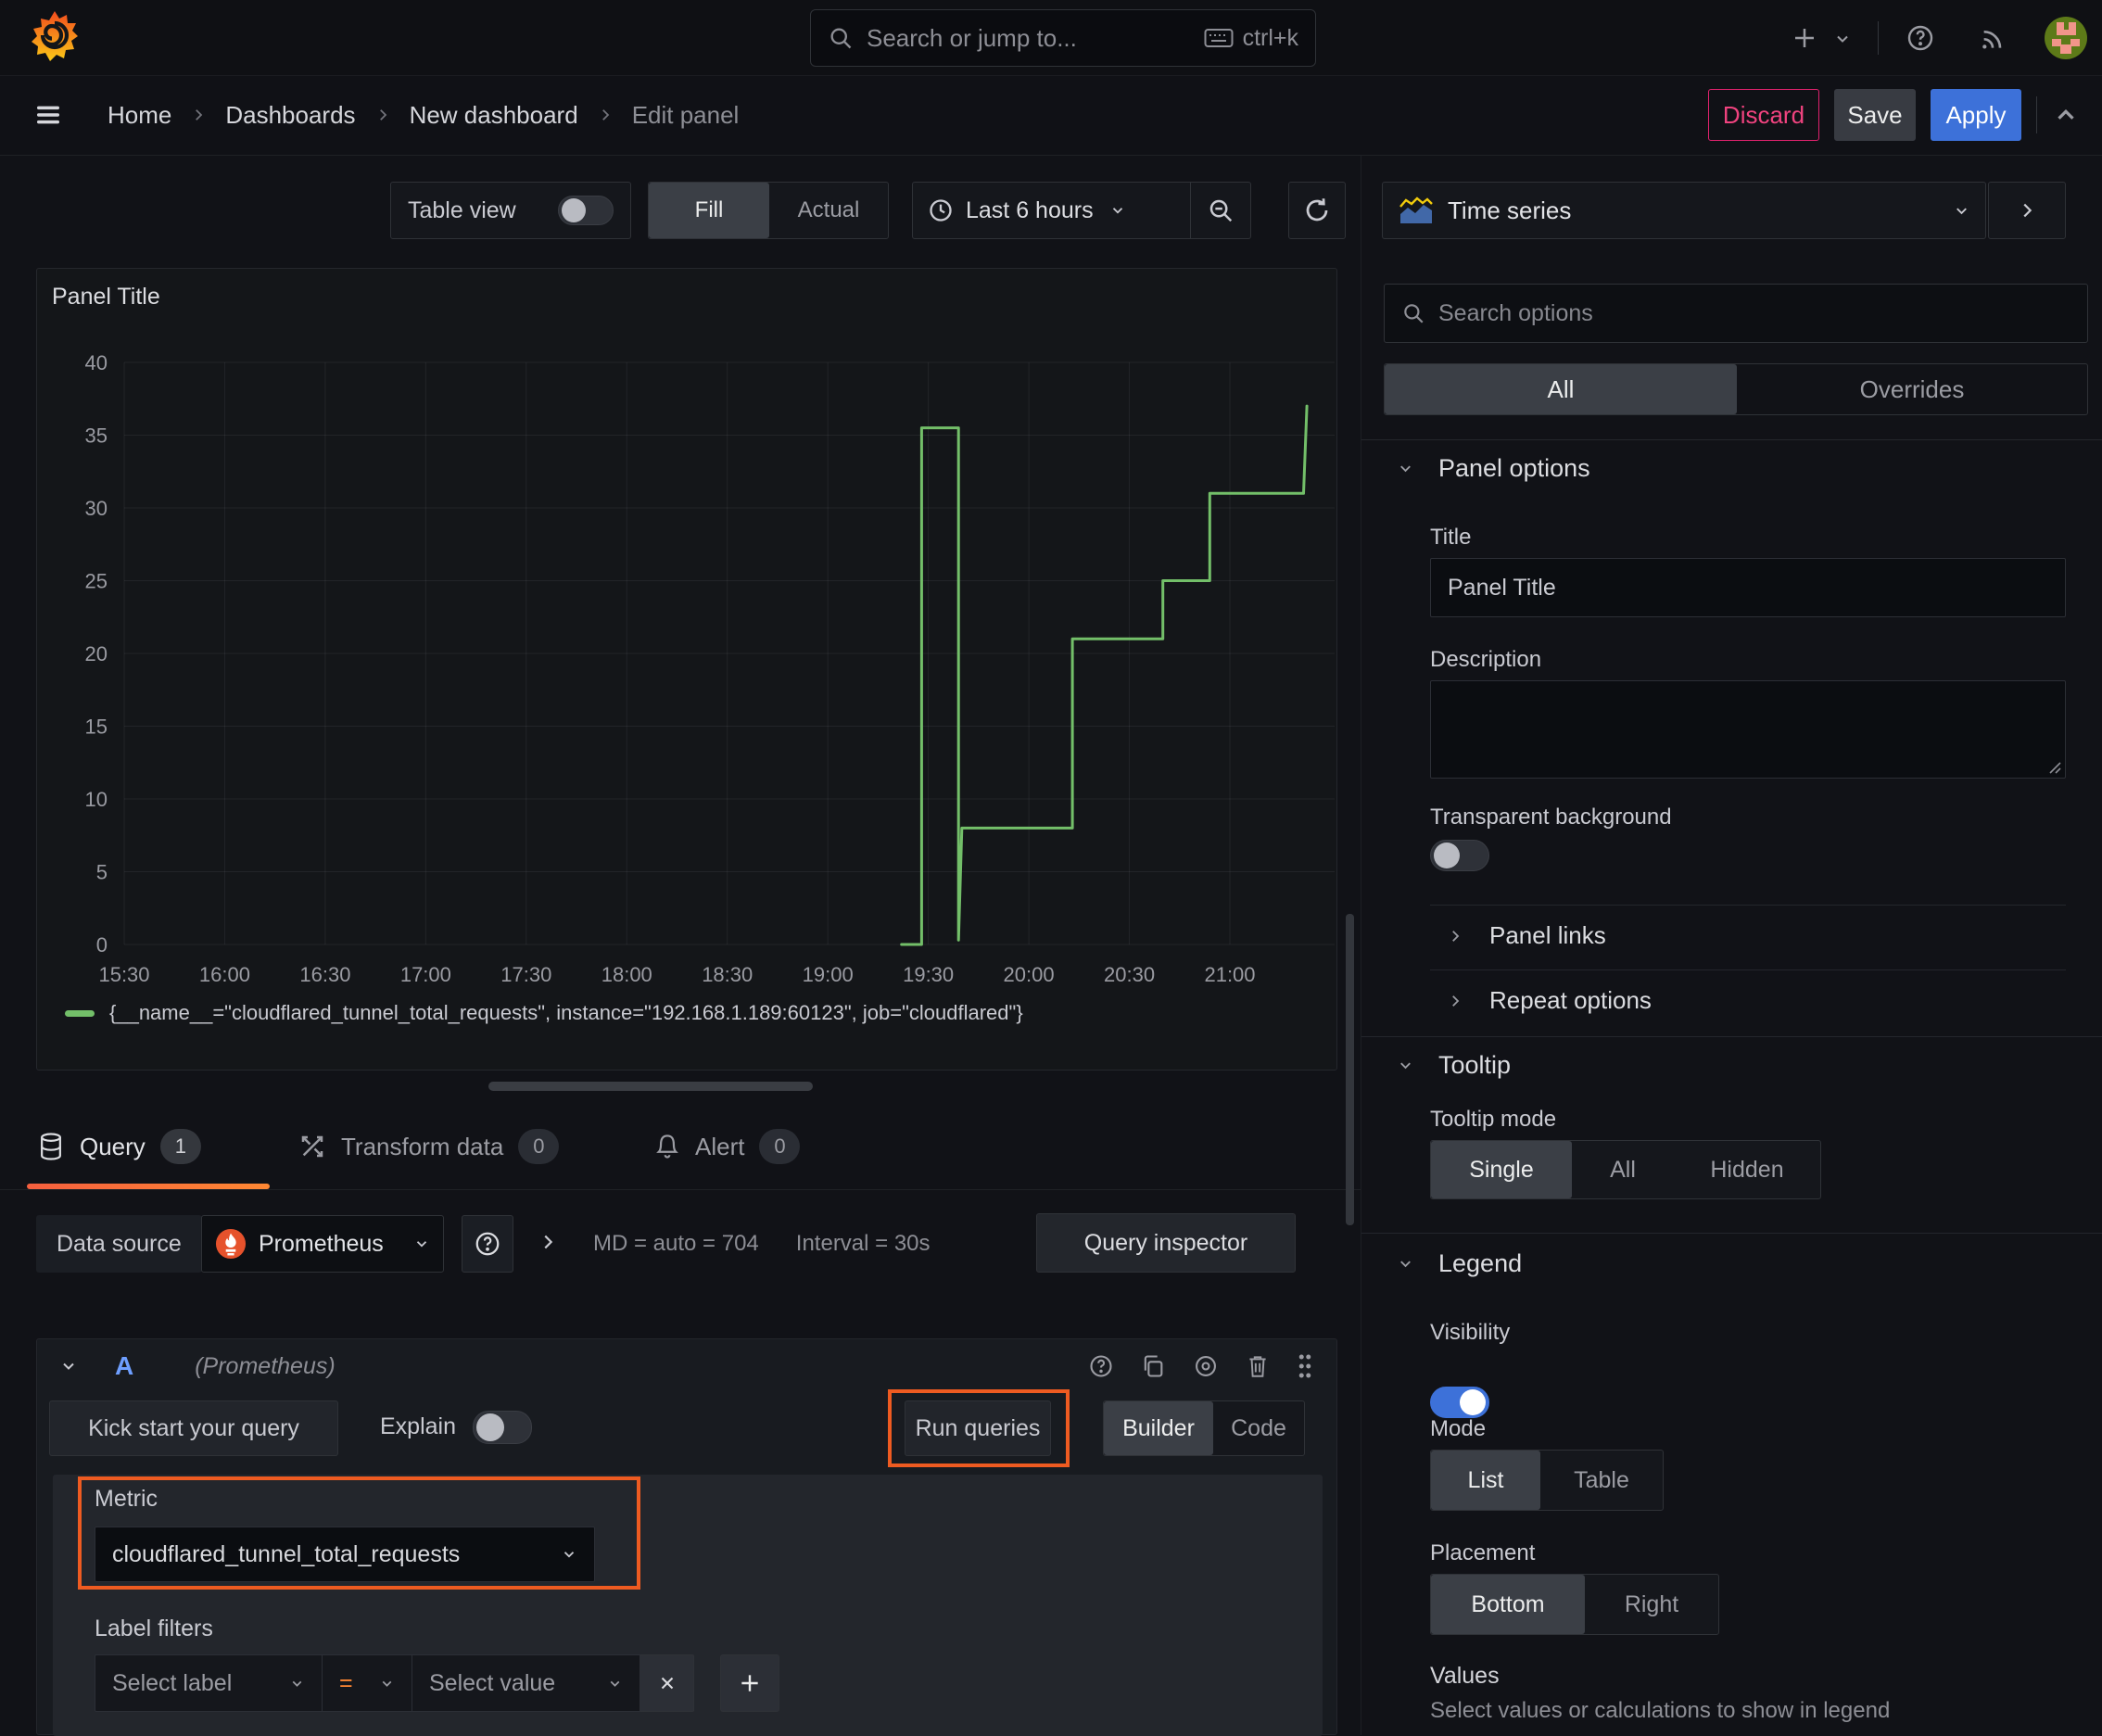 This screenshot has height=1736, width=2102. I want to click on svg-text: 17:30, so click(525, 974).